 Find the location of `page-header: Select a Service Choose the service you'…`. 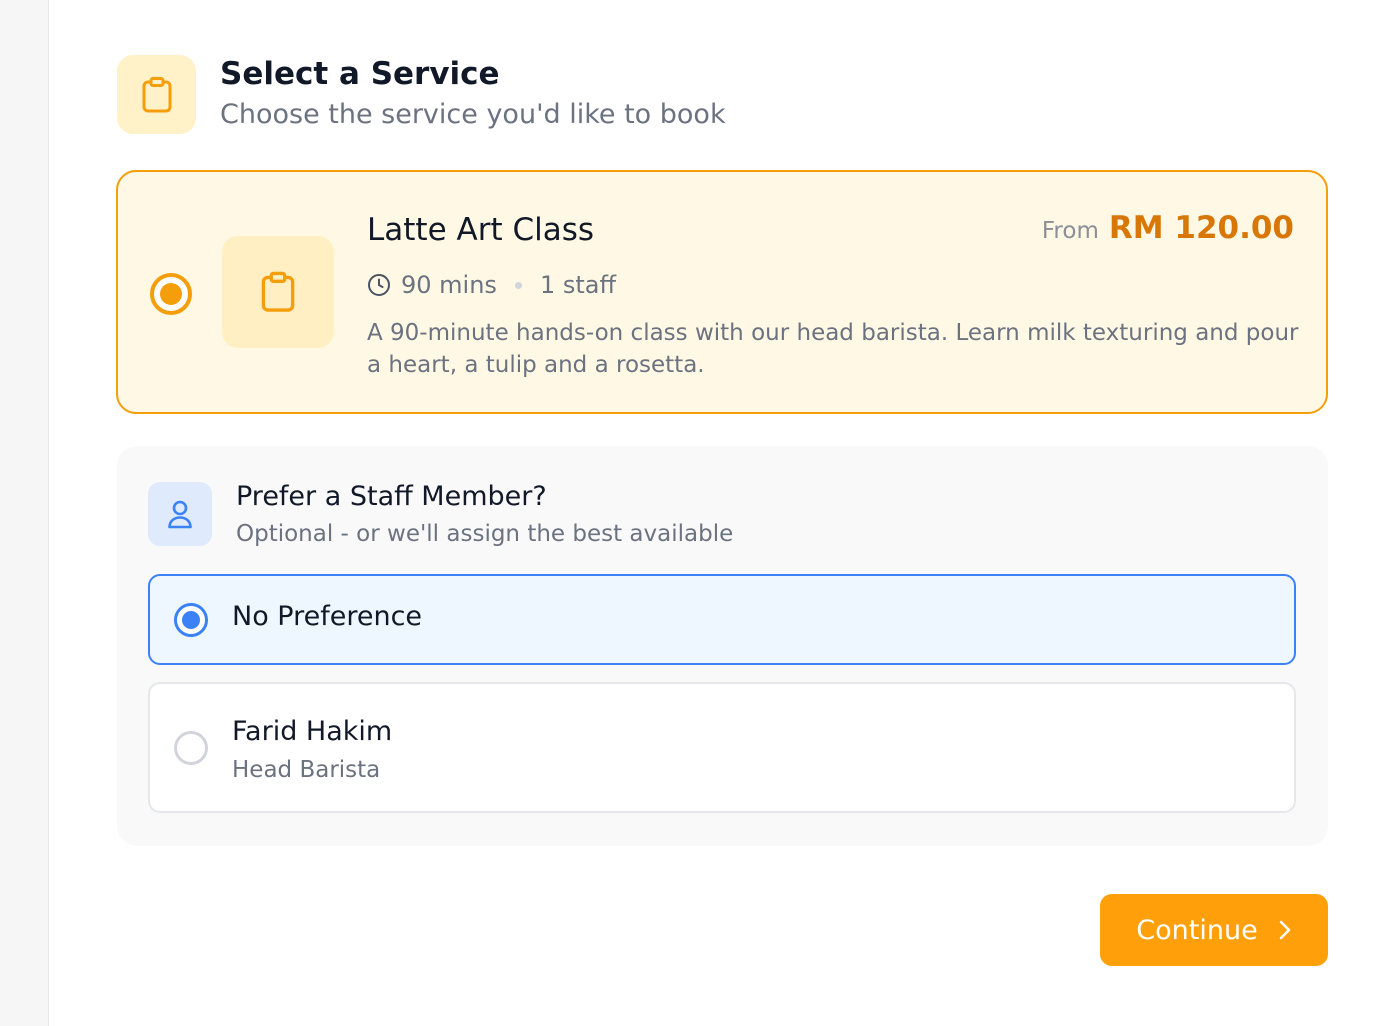

page-header: Select a Service Choose the service you'… is located at coordinates (421, 94).